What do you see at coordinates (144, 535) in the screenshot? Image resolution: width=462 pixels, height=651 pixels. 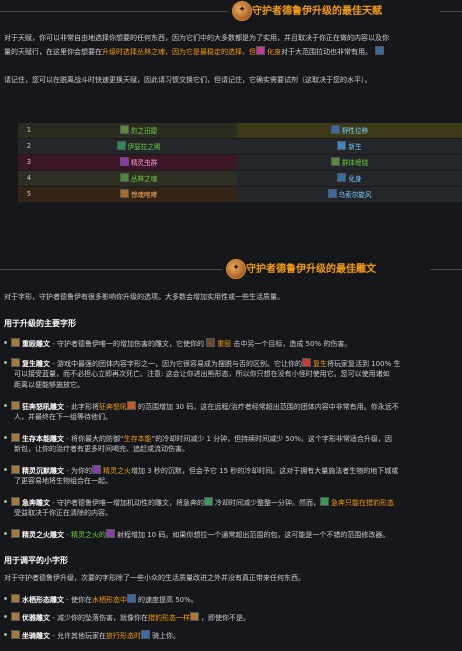 I see `text: 射程增加 10 码。` at bounding box center [144, 535].